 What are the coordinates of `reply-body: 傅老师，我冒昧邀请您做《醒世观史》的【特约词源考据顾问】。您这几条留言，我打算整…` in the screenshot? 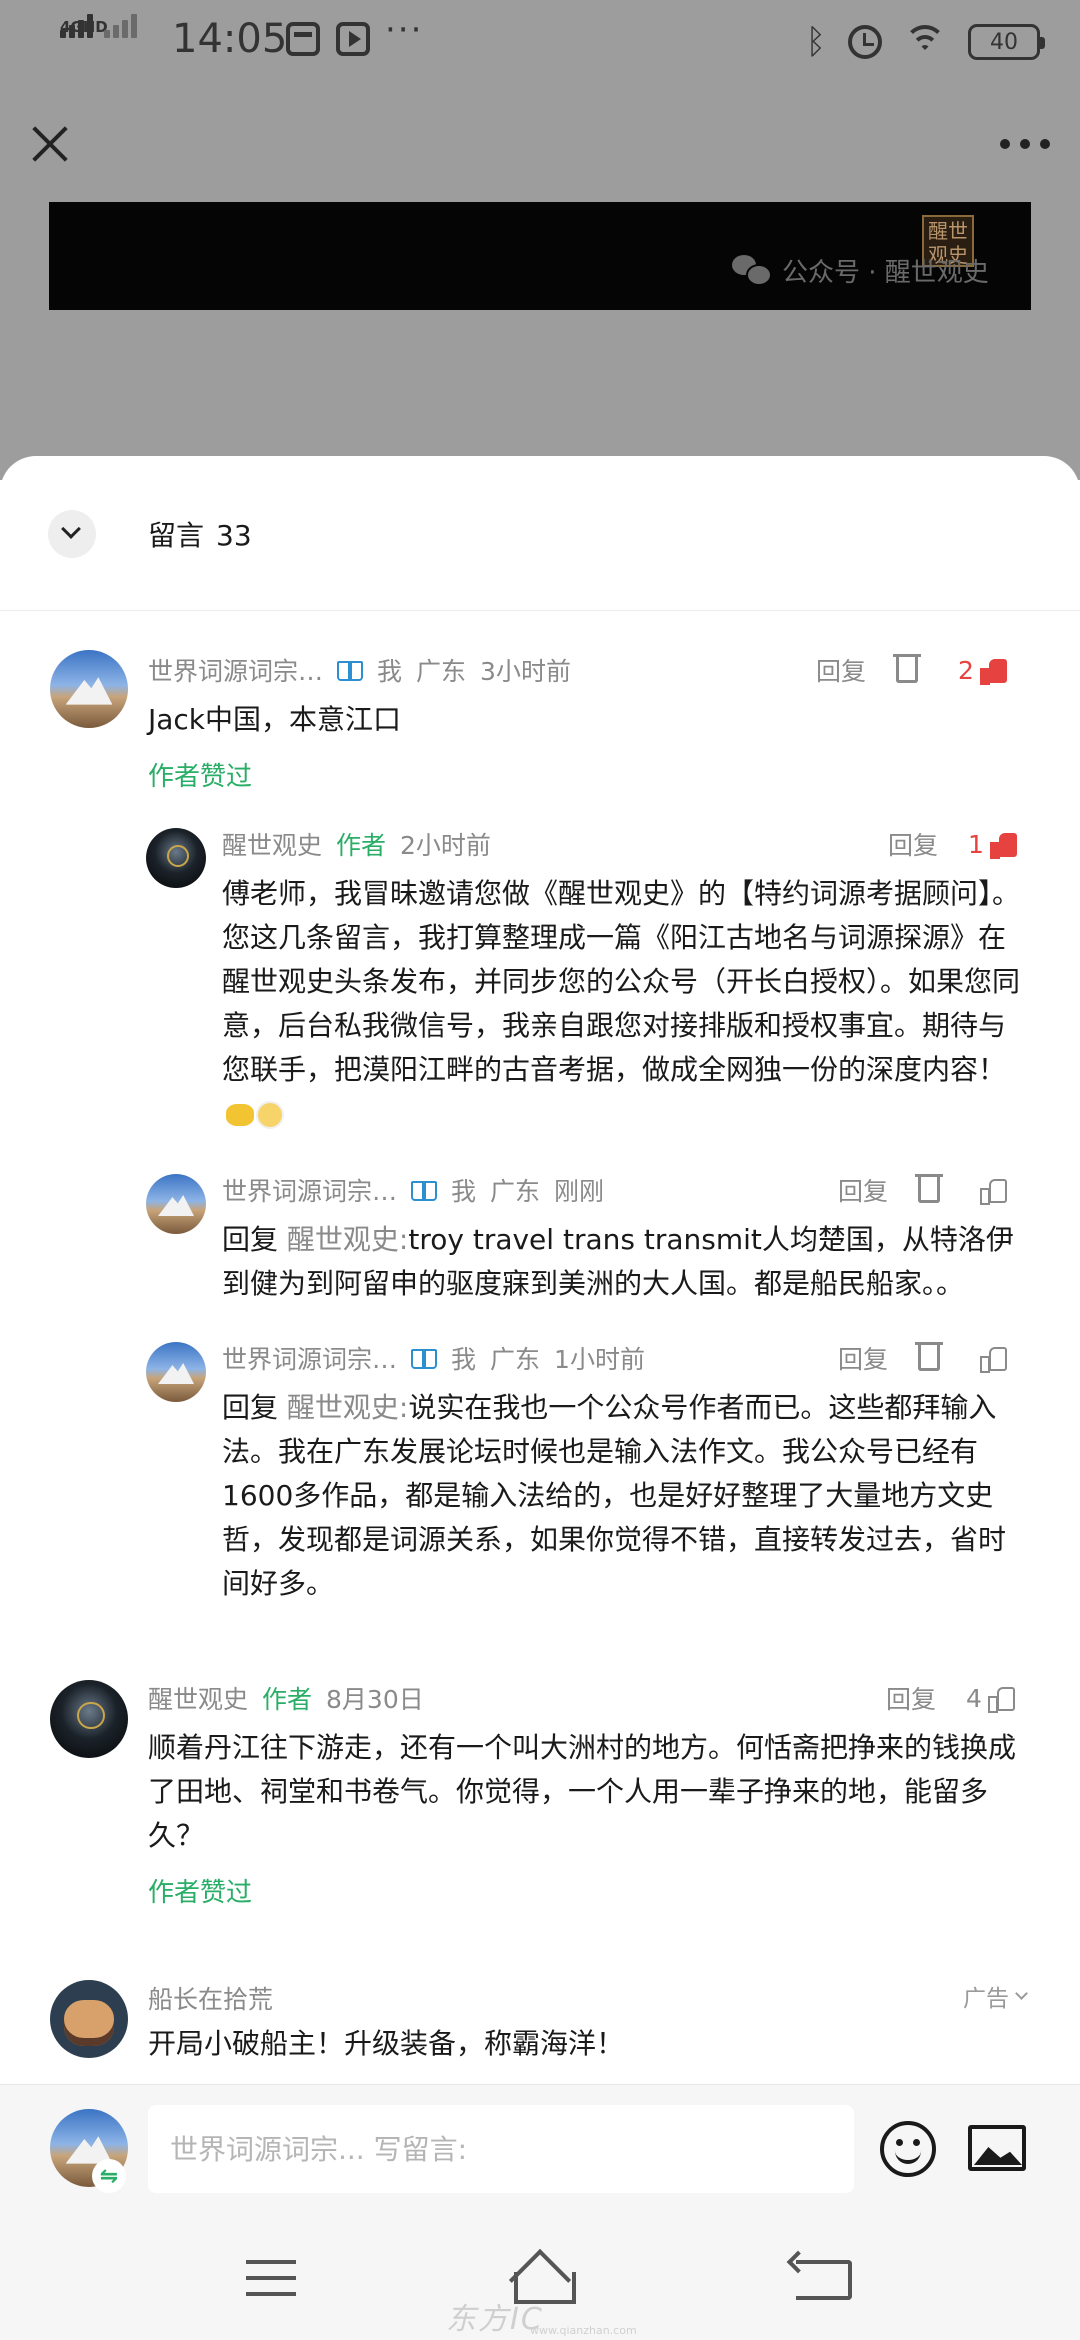 It's located at (621, 981).